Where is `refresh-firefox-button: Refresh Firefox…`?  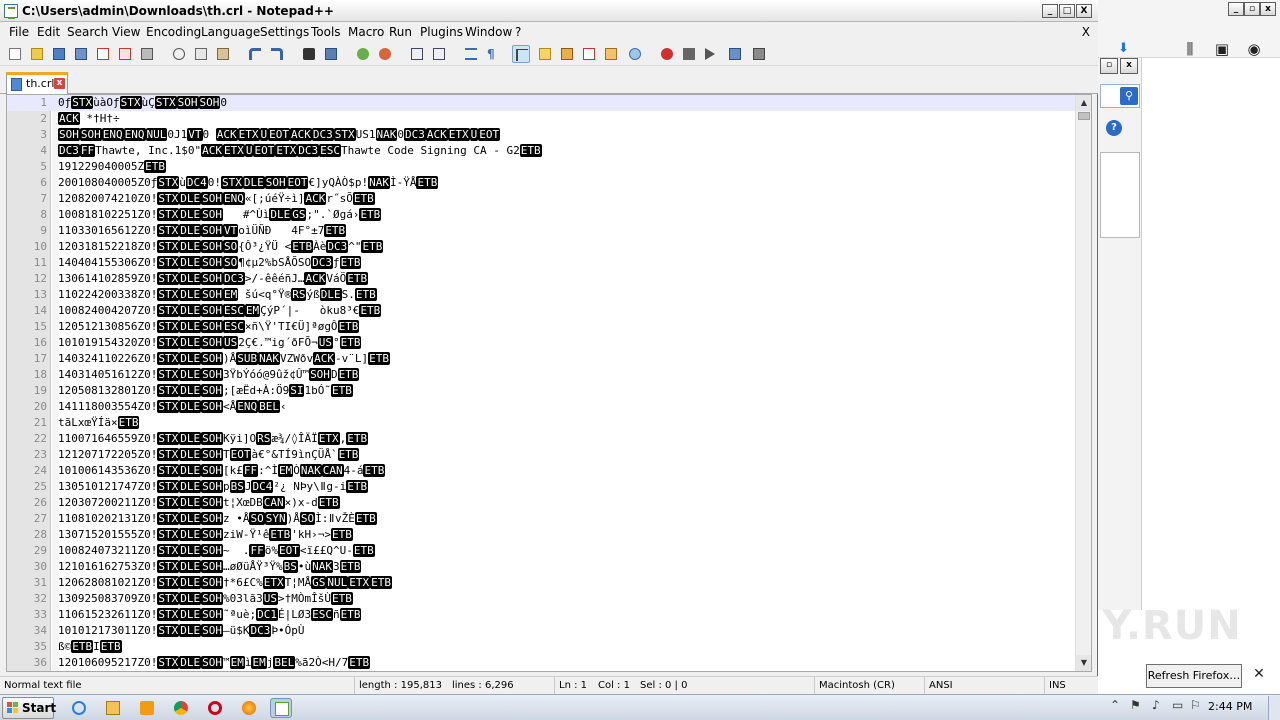
refresh-firefox-button: Refresh Firefox… is located at coordinates (1194, 676).